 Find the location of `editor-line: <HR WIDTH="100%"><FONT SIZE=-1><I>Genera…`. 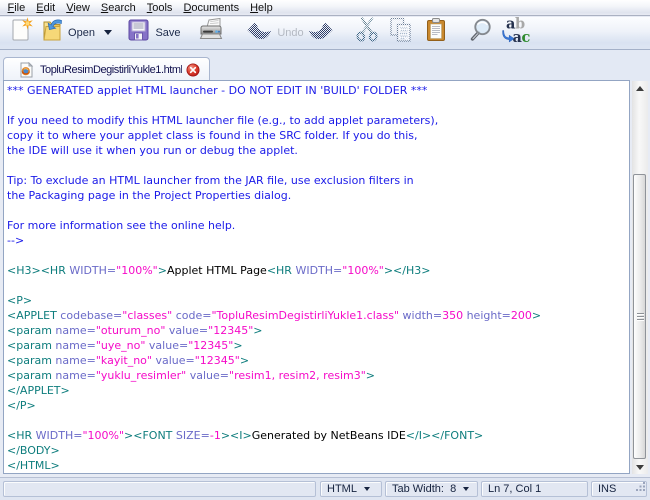

editor-line: <HR WIDTH="100%"><FONT SIZE=-1><I>Genera… is located at coordinates (245, 435).